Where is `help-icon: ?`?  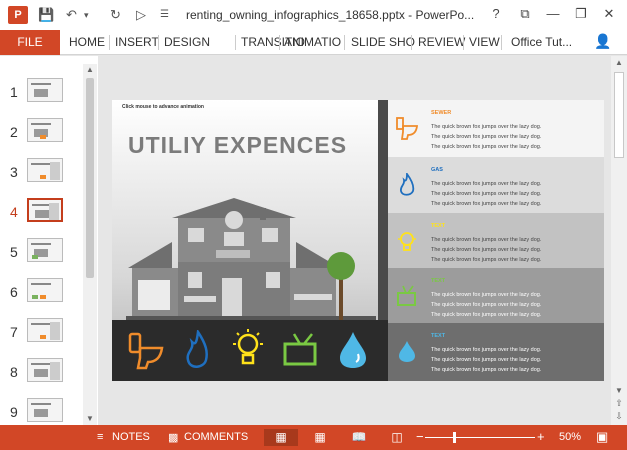 help-icon: ? is located at coordinates (496, 13).